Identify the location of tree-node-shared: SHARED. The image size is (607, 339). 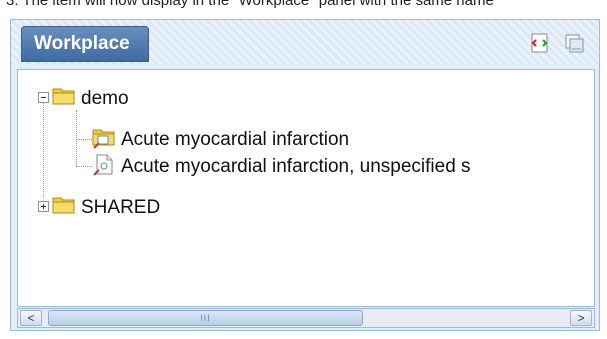
(168, 207).